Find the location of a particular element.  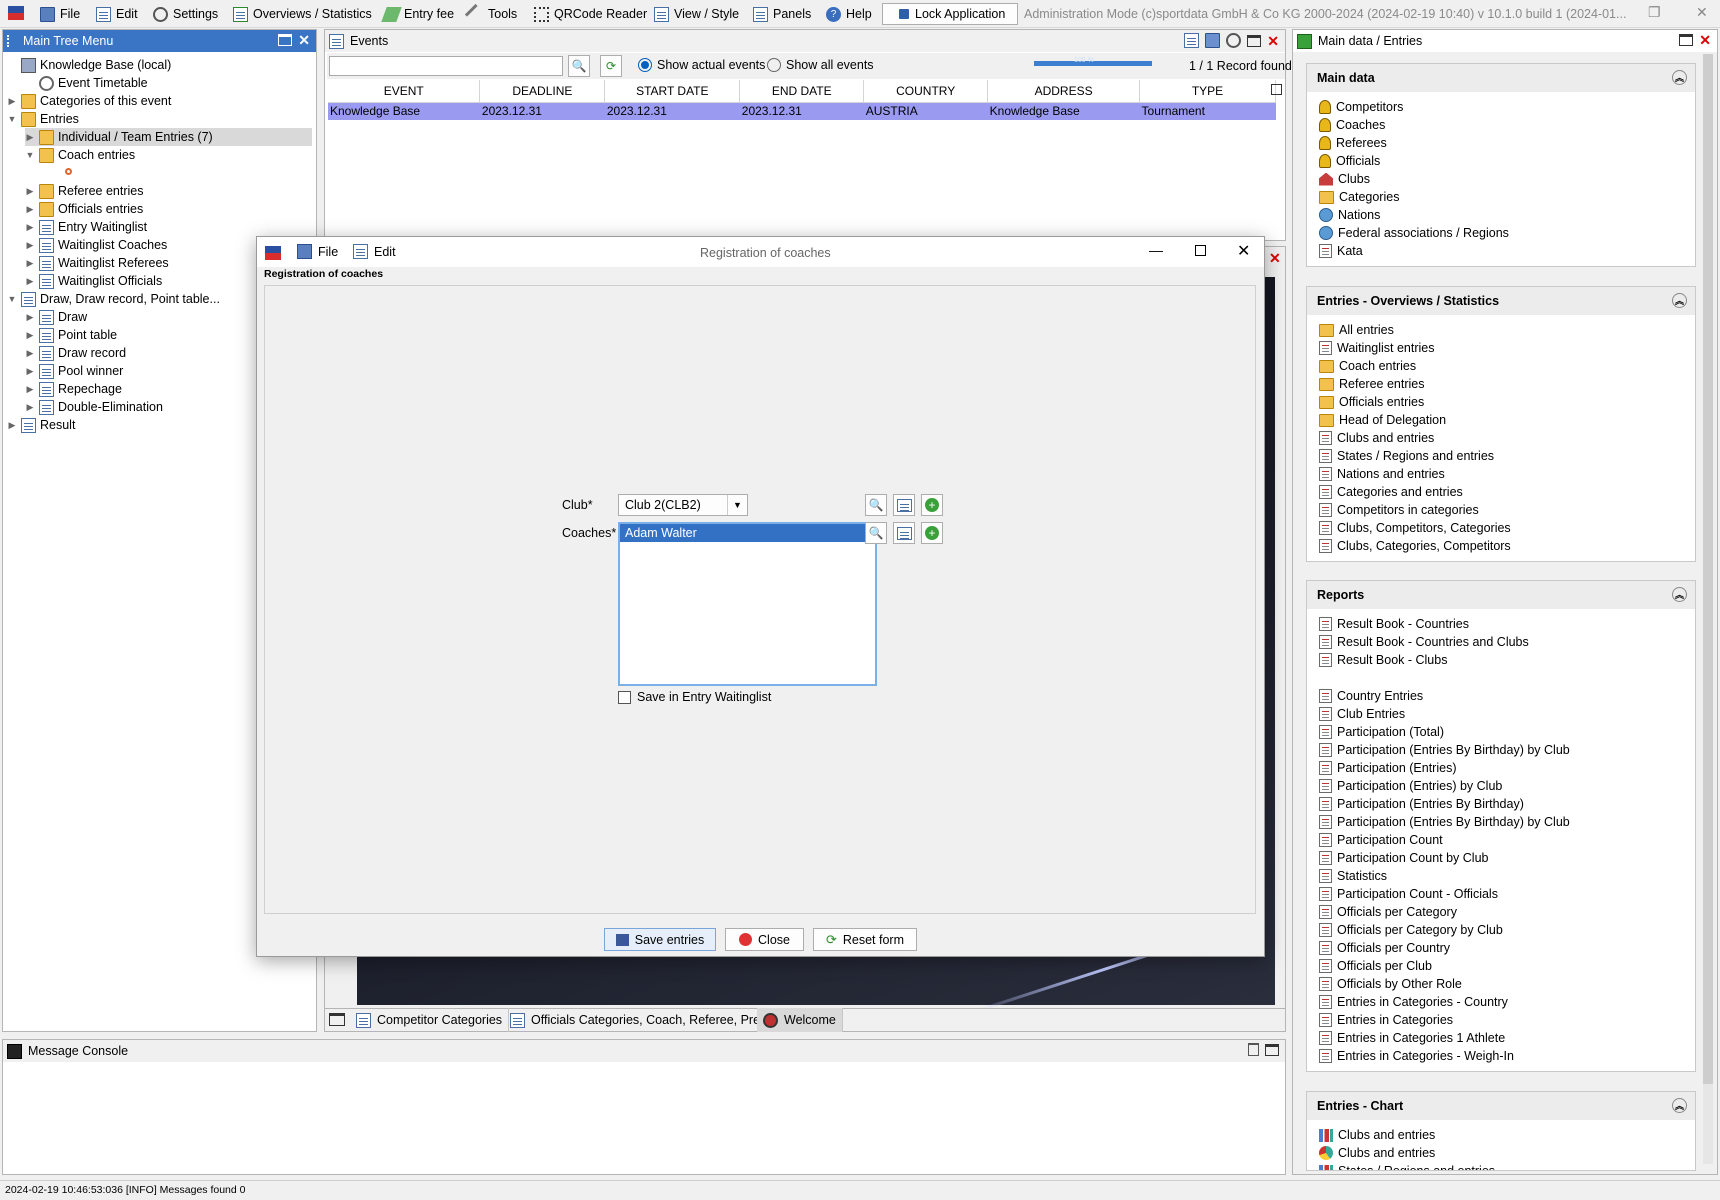

tree-item: ▶ Categories of this event is located at coordinates (89, 101).